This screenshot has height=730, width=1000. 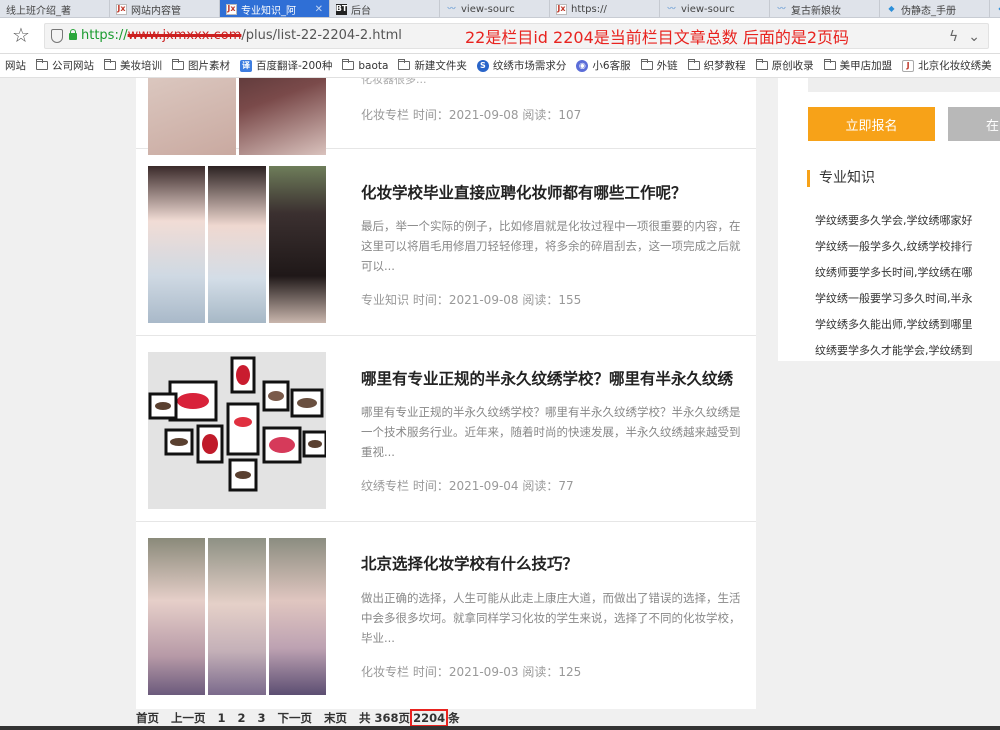 I want to click on sidebar-link: 学纹绣一般要学习多久时间,半永, so click(x=907, y=299).